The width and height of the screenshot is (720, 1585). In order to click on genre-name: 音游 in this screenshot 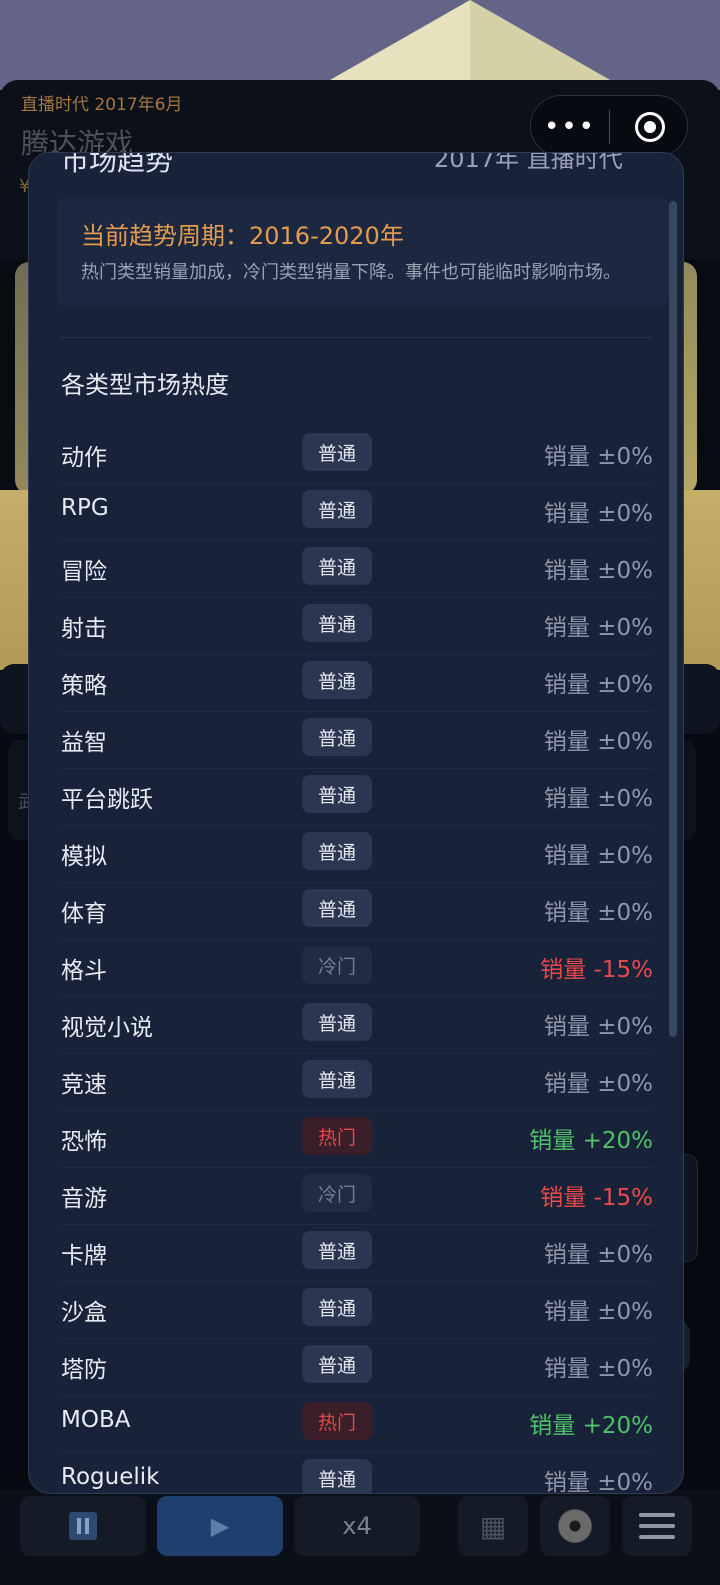, I will do `click(84, 1199)`.